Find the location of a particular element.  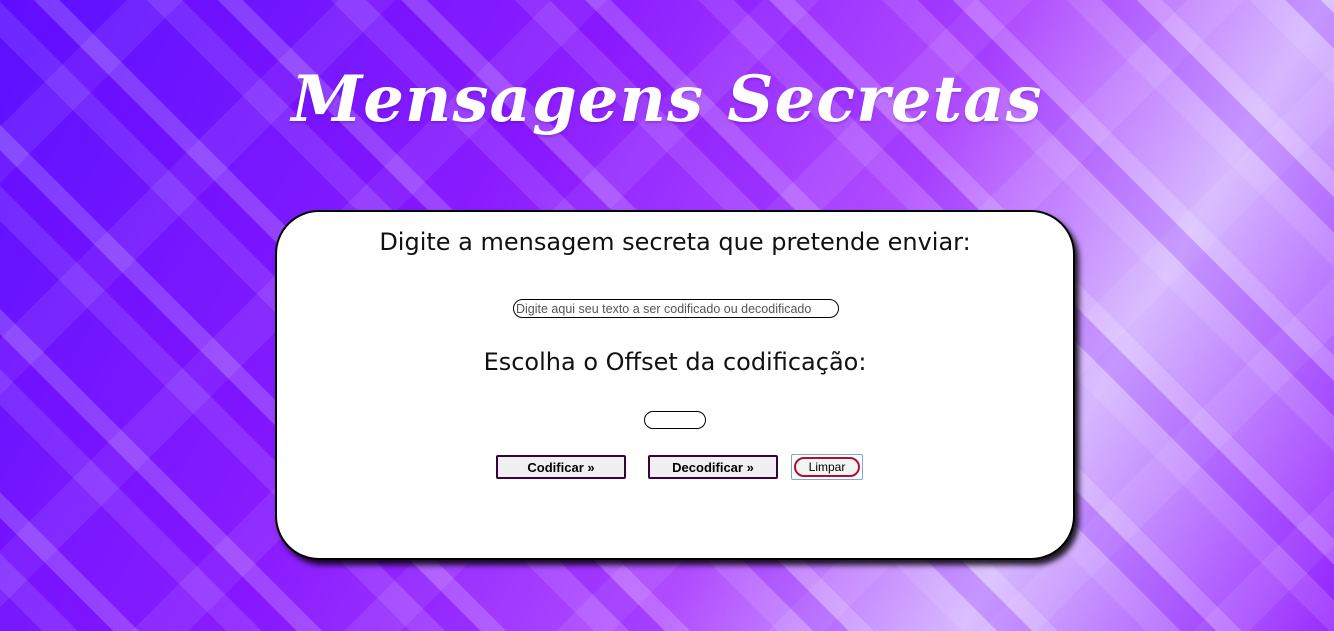

decode-button: Decodificar » is located at coordinates (713, 467).